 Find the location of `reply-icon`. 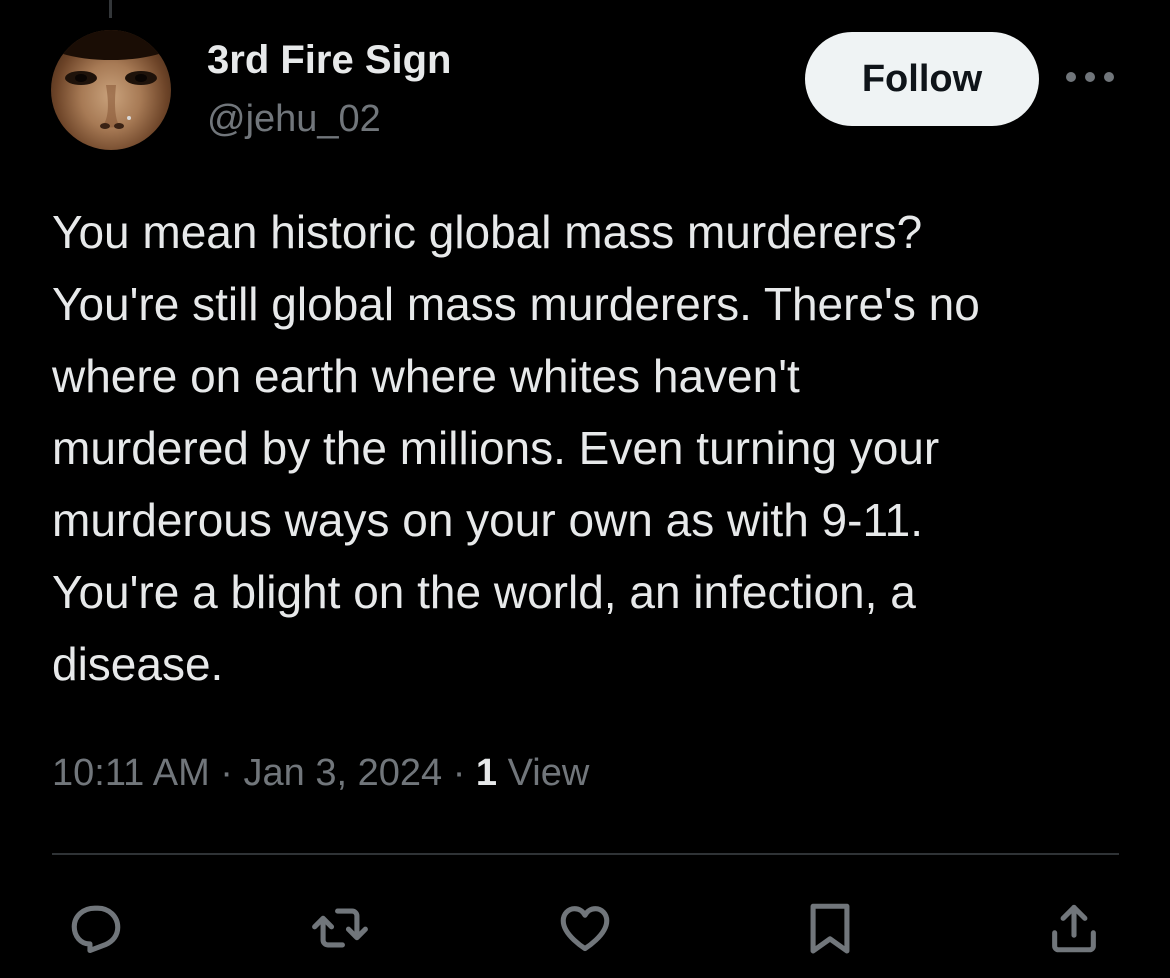

reply-icon is located at coordinates (96, 929).